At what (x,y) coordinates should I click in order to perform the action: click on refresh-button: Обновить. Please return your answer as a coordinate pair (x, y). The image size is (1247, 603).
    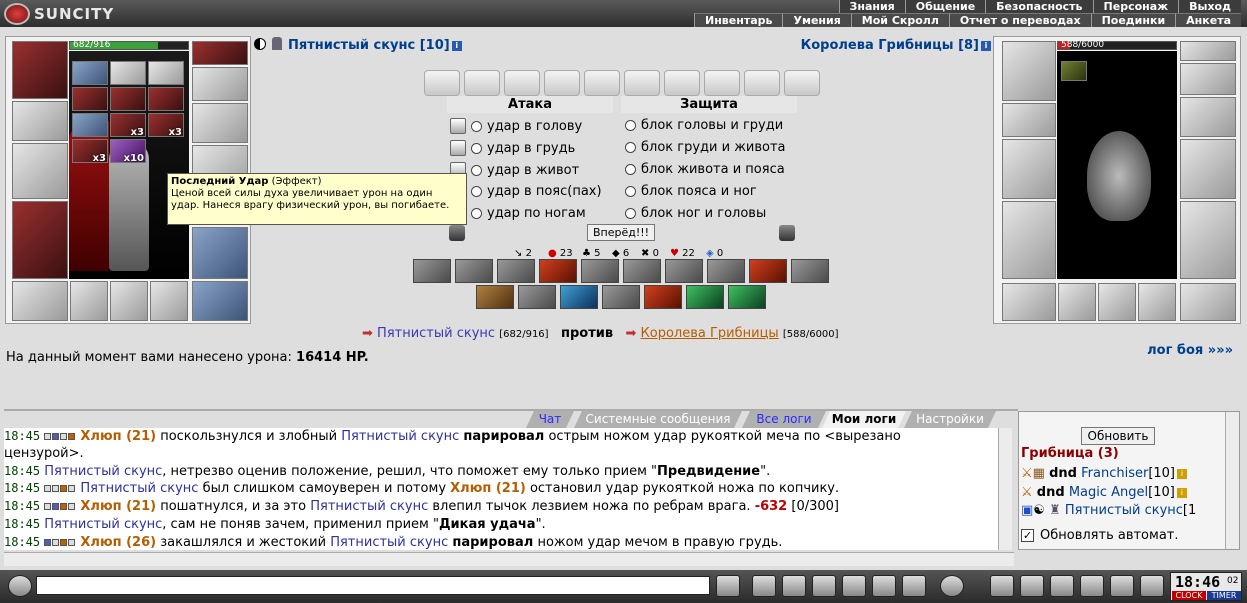
    Looking at the image, I should click on (1118, 436).